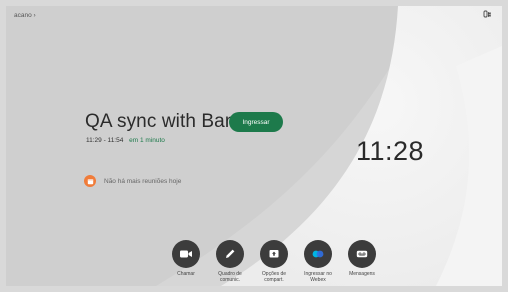 The width and height of the screenshot is (508, 292). Describe the element at coordinates (230, 254) in the screenshot. I see `pencil-icon` at that location.